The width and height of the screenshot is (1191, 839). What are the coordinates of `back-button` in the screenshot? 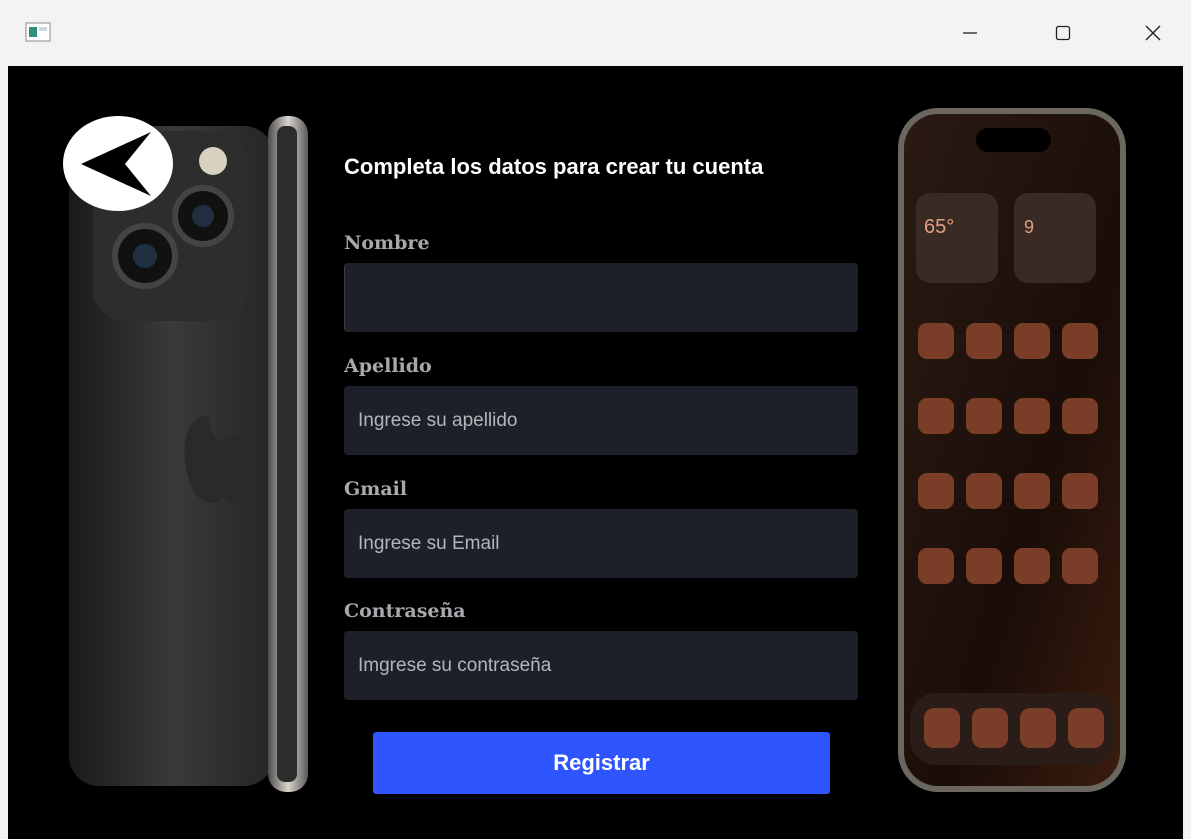 It's located at (118, 163).